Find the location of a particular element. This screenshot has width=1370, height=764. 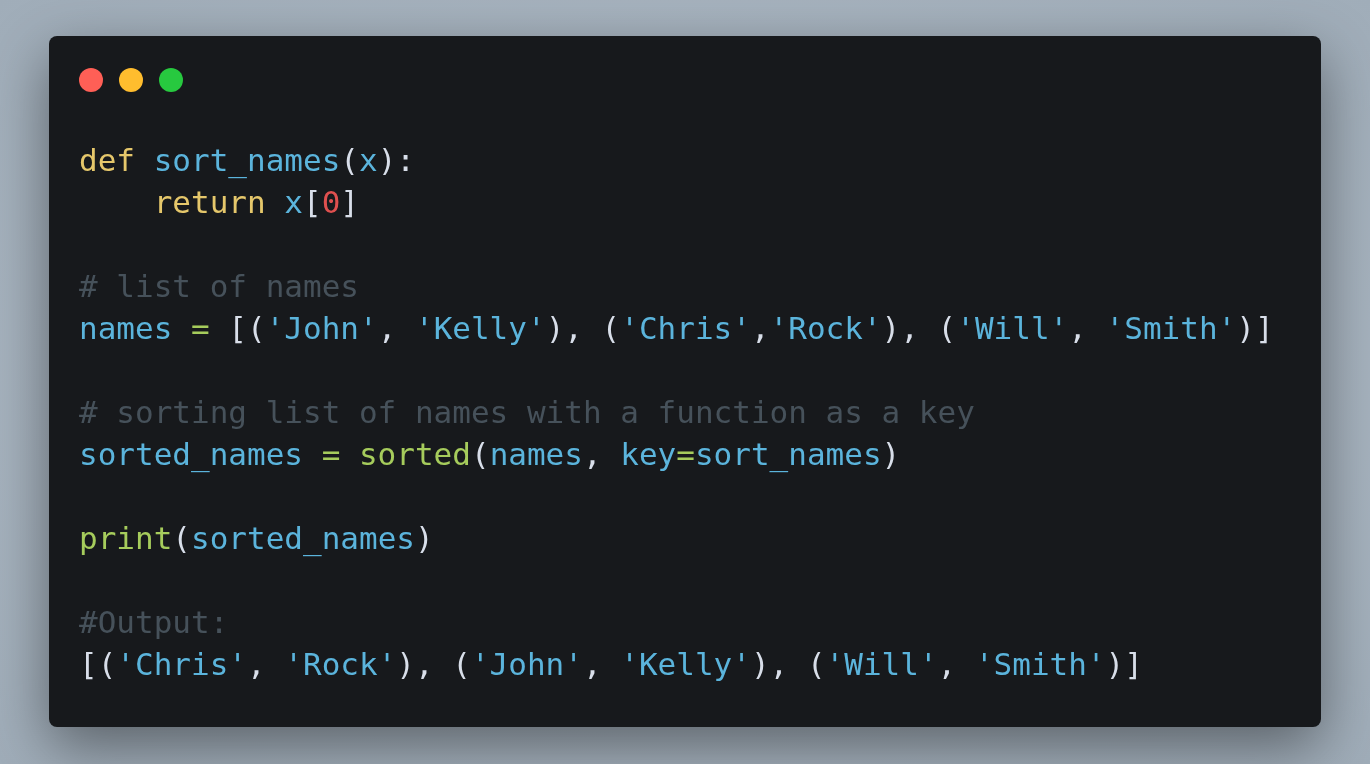

code-line: names = [('John', 'Kelly'), ('Chris','Rock'), ('Will', 'Smith')] is located at coordinates (676, 328).